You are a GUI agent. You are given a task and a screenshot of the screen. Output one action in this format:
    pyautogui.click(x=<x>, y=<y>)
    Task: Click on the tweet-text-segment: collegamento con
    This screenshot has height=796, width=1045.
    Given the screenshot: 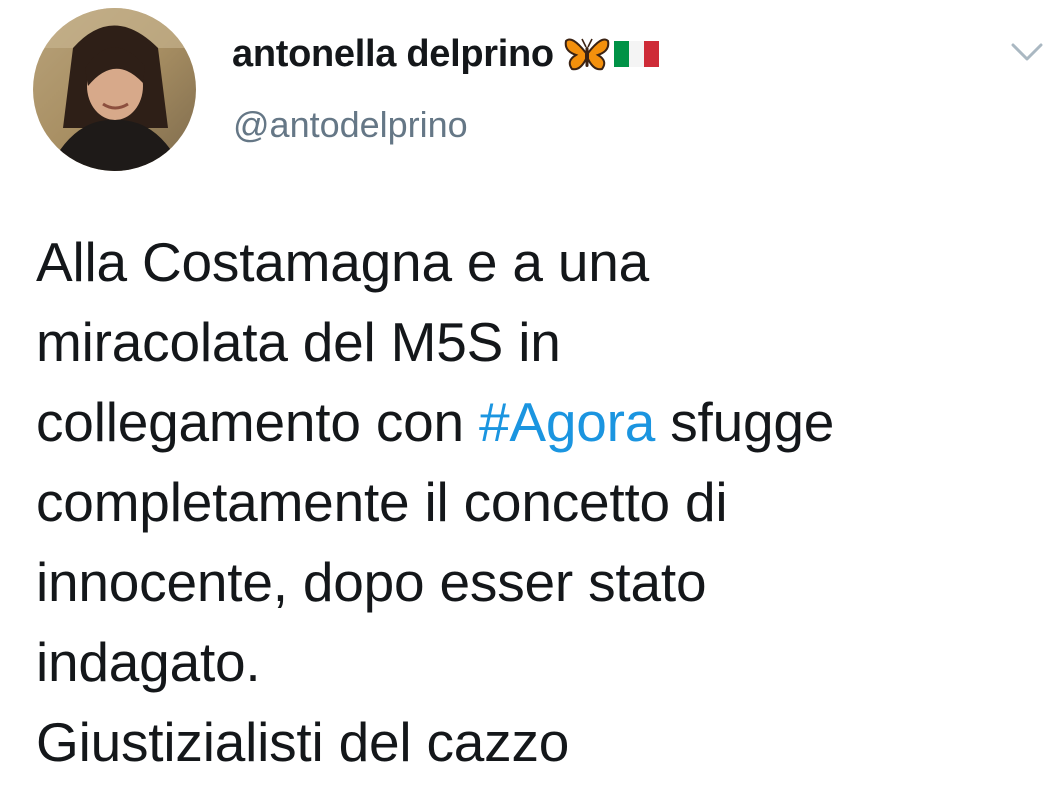 What is the action you would take?
    pyautogui.click(x=257, y=422)
    